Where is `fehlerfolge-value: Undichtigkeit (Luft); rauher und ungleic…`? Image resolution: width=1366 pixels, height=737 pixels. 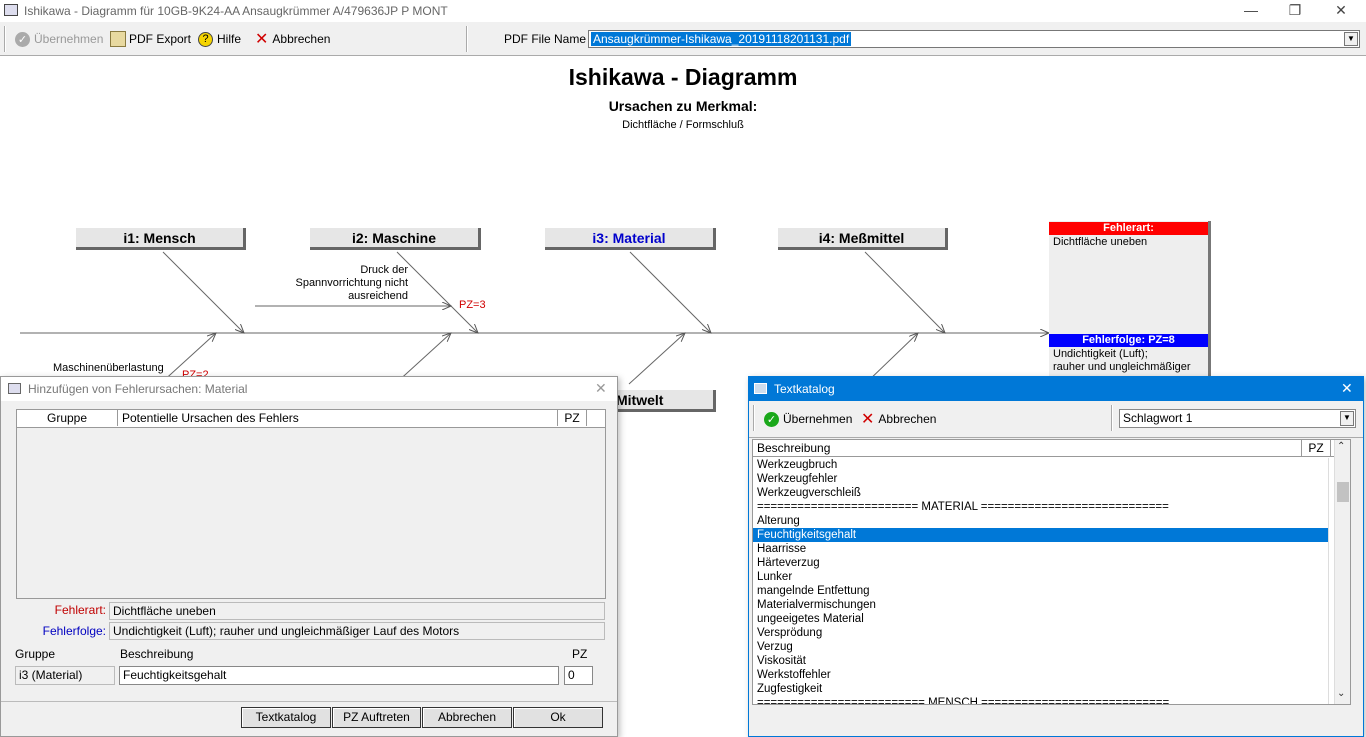 fehlerfolge-value: Undichtigkeit (Luft); rauher und ungleic… is located at coordinates (357, 631).